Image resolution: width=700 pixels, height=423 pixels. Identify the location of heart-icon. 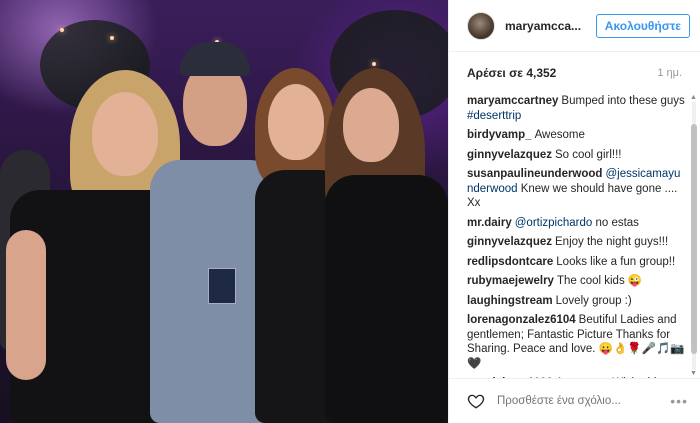
(476, 401).